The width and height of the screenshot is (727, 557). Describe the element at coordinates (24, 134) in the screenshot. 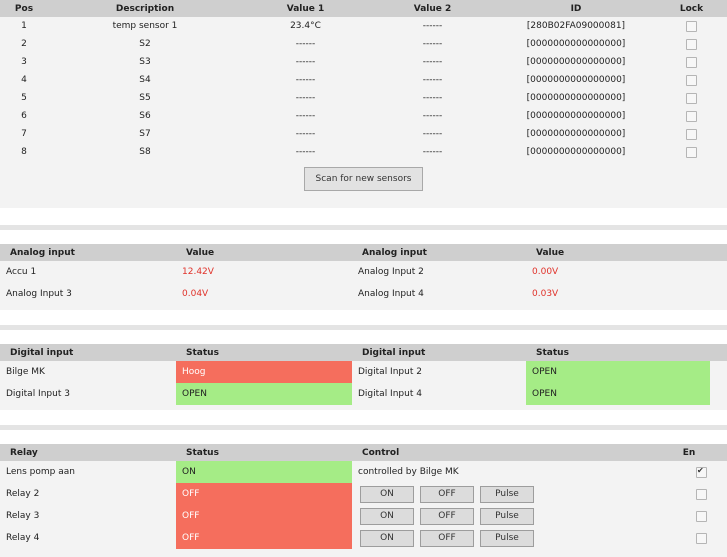

I see `sensor-pos: 7` at that location.